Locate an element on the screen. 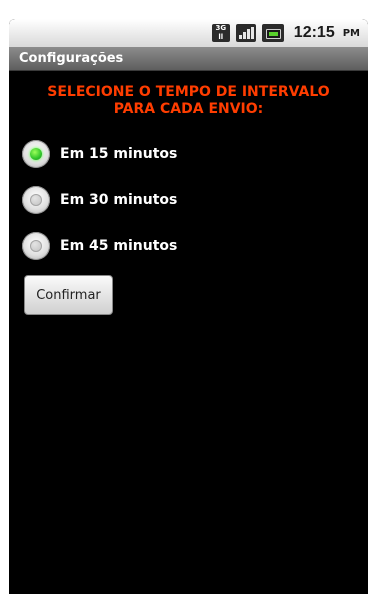 This screenshot has width=374, height=594. radio-option-45: Em 45 minutos is located at coordinates (99, 246).